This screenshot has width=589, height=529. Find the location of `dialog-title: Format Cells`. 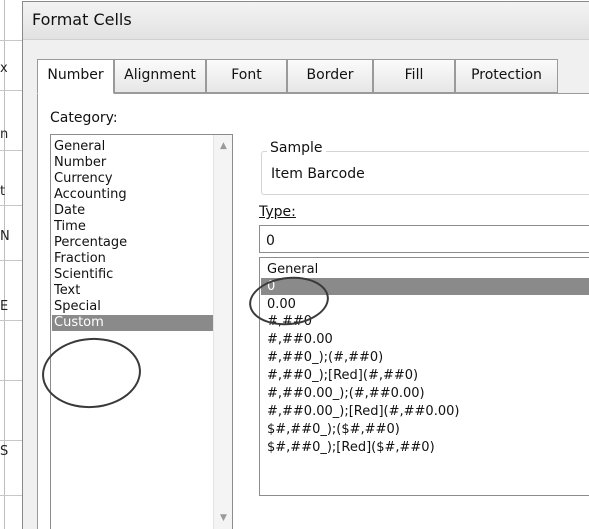

dialog-title: Format Cells is located at coordinates (82, 19).